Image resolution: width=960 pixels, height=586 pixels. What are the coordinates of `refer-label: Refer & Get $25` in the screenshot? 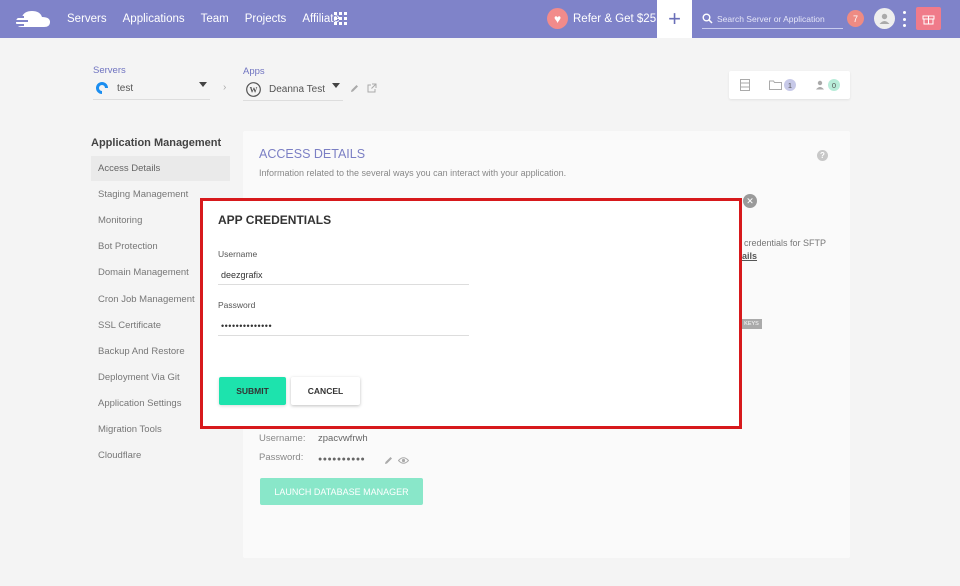 It's located at (615, 18).